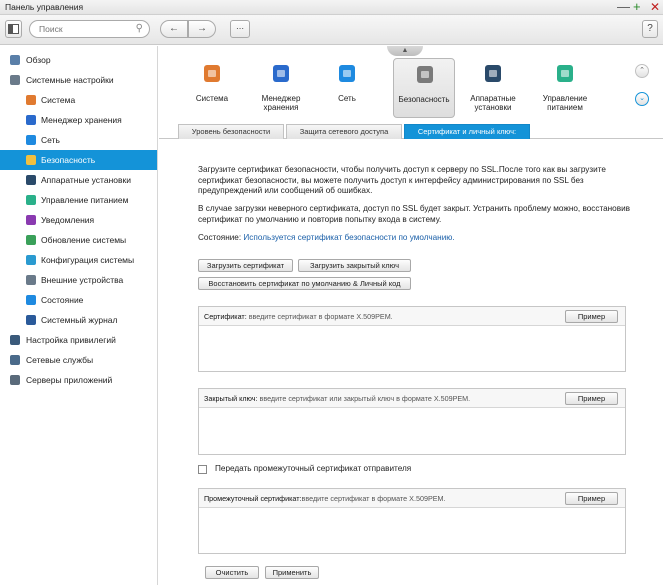 This screenshot has height=585, width=663. Describe the element at coordinates (253, 498) in the screenshot. I see `intermediate-cert-label: Промежуточный сертификат:` at that location.